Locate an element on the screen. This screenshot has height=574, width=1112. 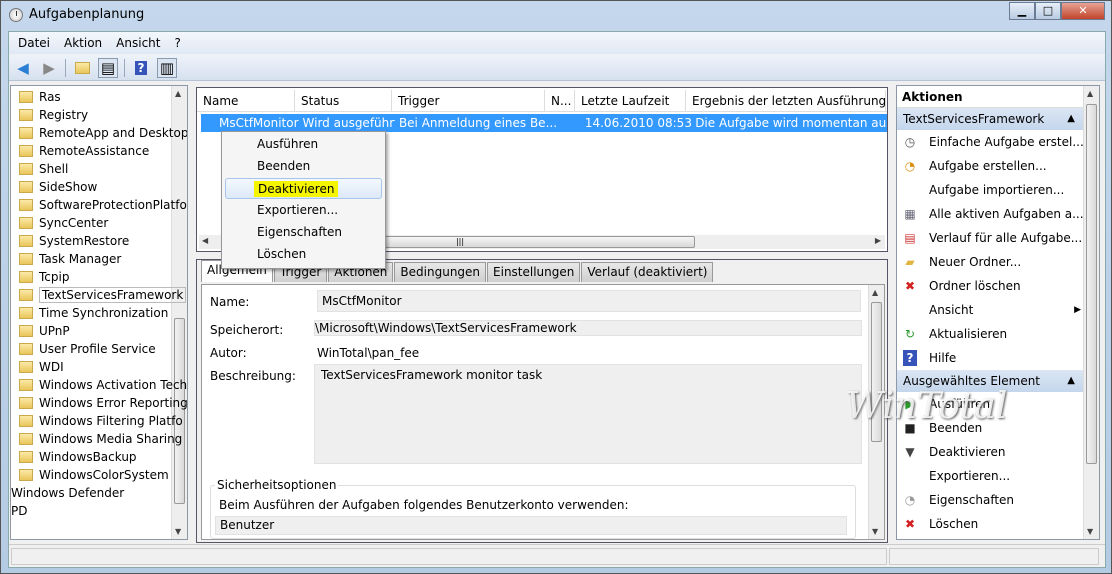
help-icon: ? is located at coordinates (141, 68).